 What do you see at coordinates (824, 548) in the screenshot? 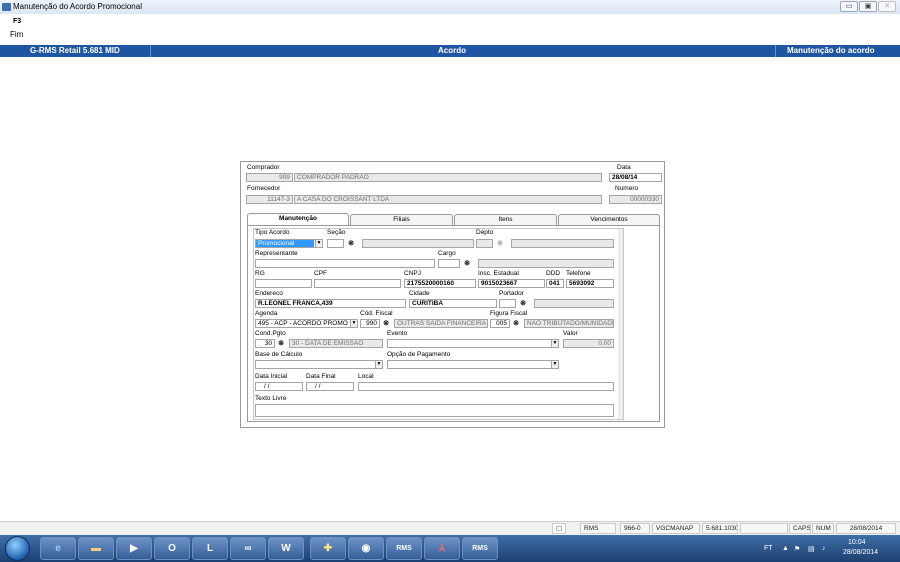
I see `tray-volume-icon: ♪` at bounding box center [824, 548].